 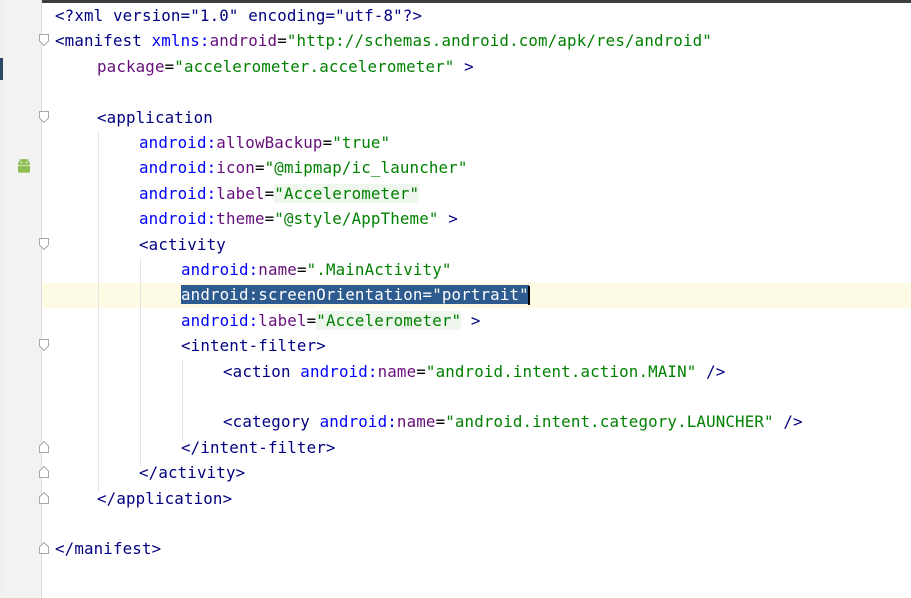 What do you see at coordinates (24, 166) in the screenshot?
I see `android-icon` at bounding box center [24, 166].